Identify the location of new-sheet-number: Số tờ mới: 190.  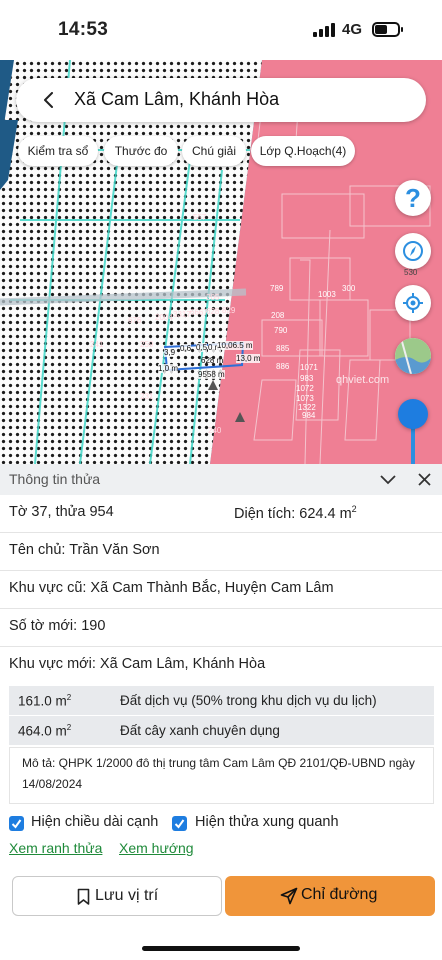
(57, 626).